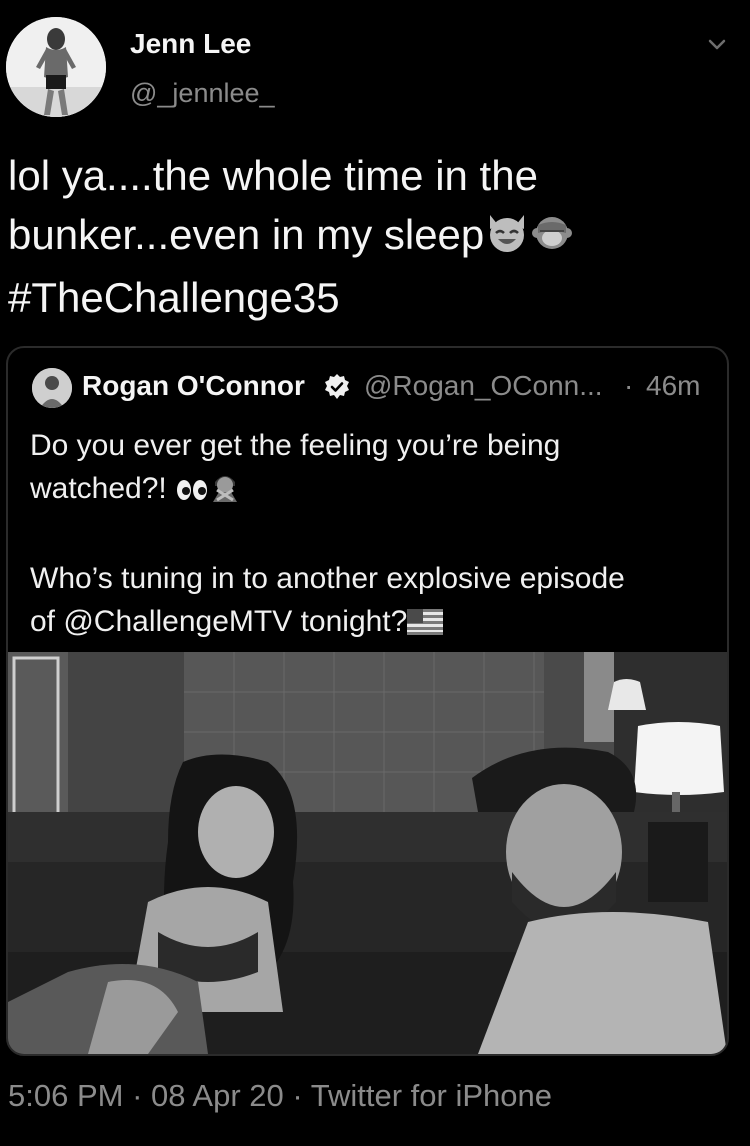  Describe the element at coordinates (56, 67) in the screenshot. I see `author-avatar` at that location.